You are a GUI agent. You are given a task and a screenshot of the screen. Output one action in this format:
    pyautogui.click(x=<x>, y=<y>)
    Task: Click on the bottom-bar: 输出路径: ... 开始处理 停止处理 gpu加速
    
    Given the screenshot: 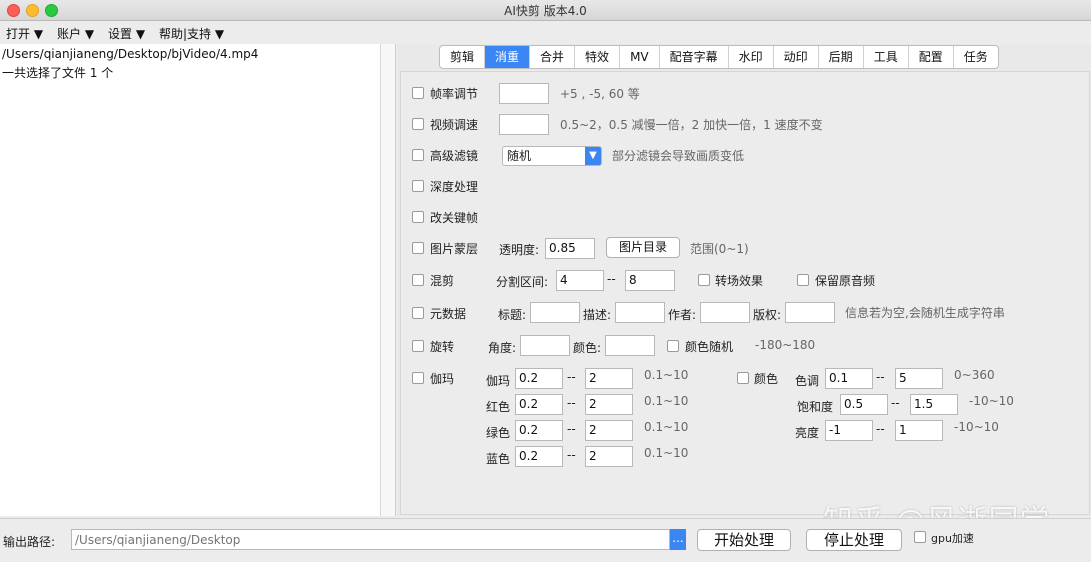 What is the action you would take?
    pyautogui.click(x=545, y=540)
    